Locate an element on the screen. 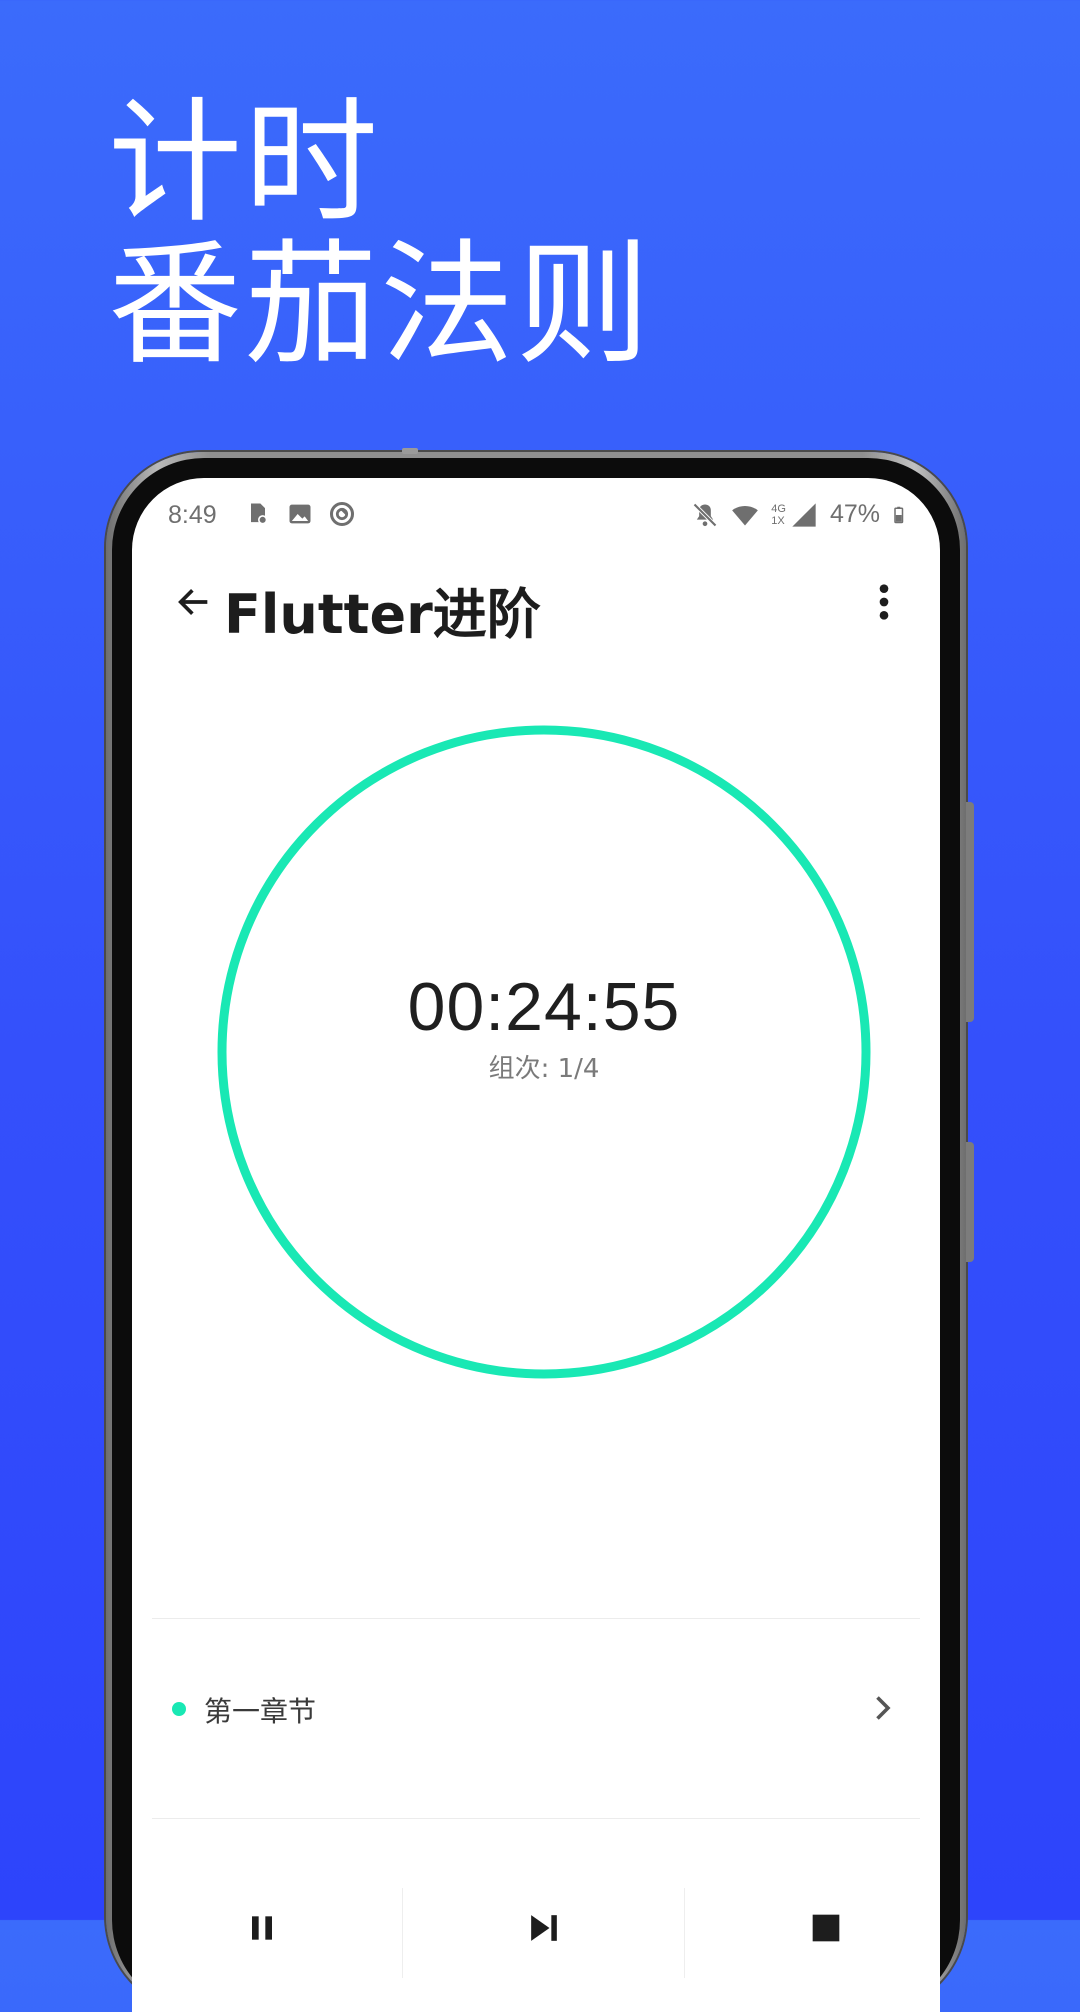  stop-button is located at coordinates (826, 1928).